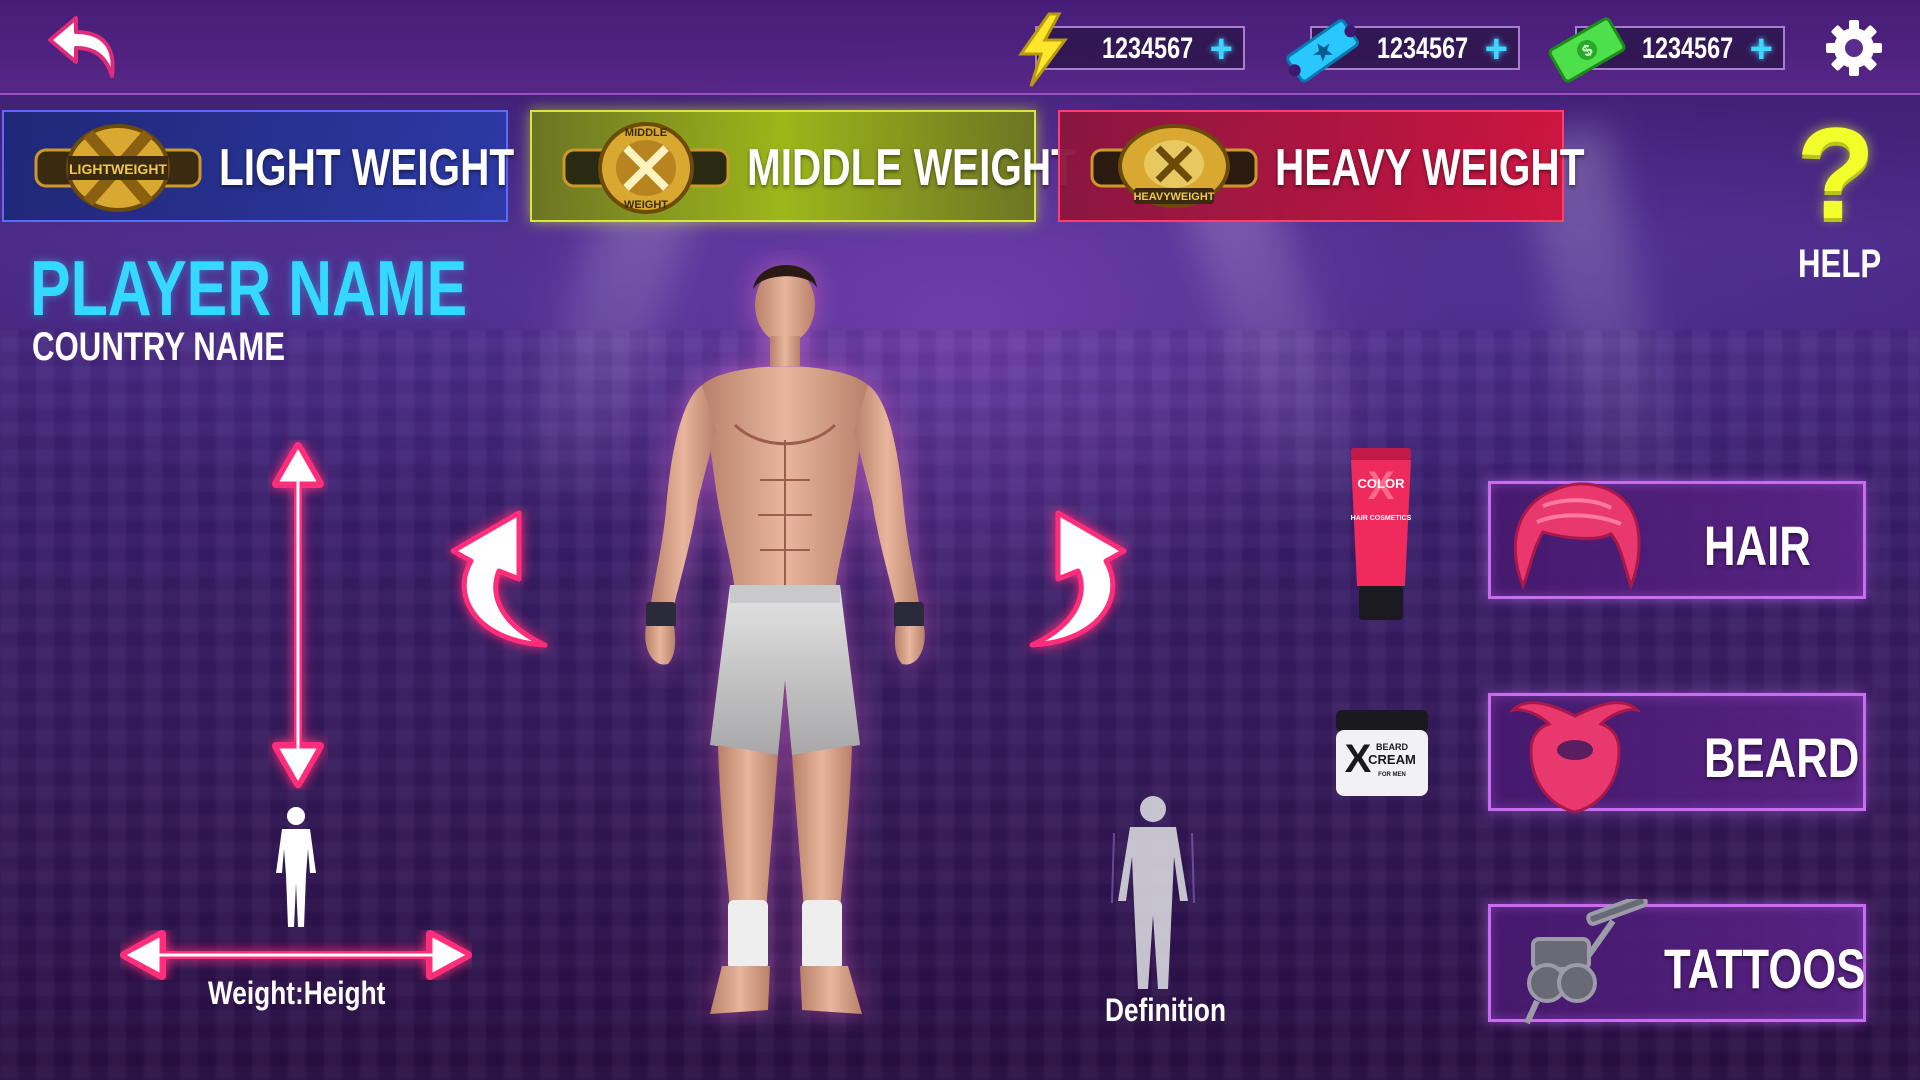 Image resolution: width=1920 pixels, height=1080 pixels. What do you see at coordinates (1765, 968) in the screenshot?
I see `tattoos-label: TATTOOS` at bounding box center [1765, 968].